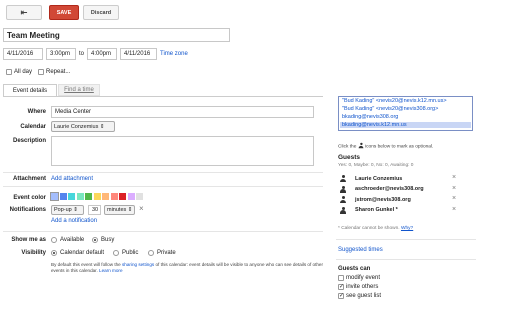 The height and width of the screenshot is (309, 529). What do you see at coordinates (33, 253) in the screenshot?
I see `visibility-label: Visibility` at bounding box center [33, 253].